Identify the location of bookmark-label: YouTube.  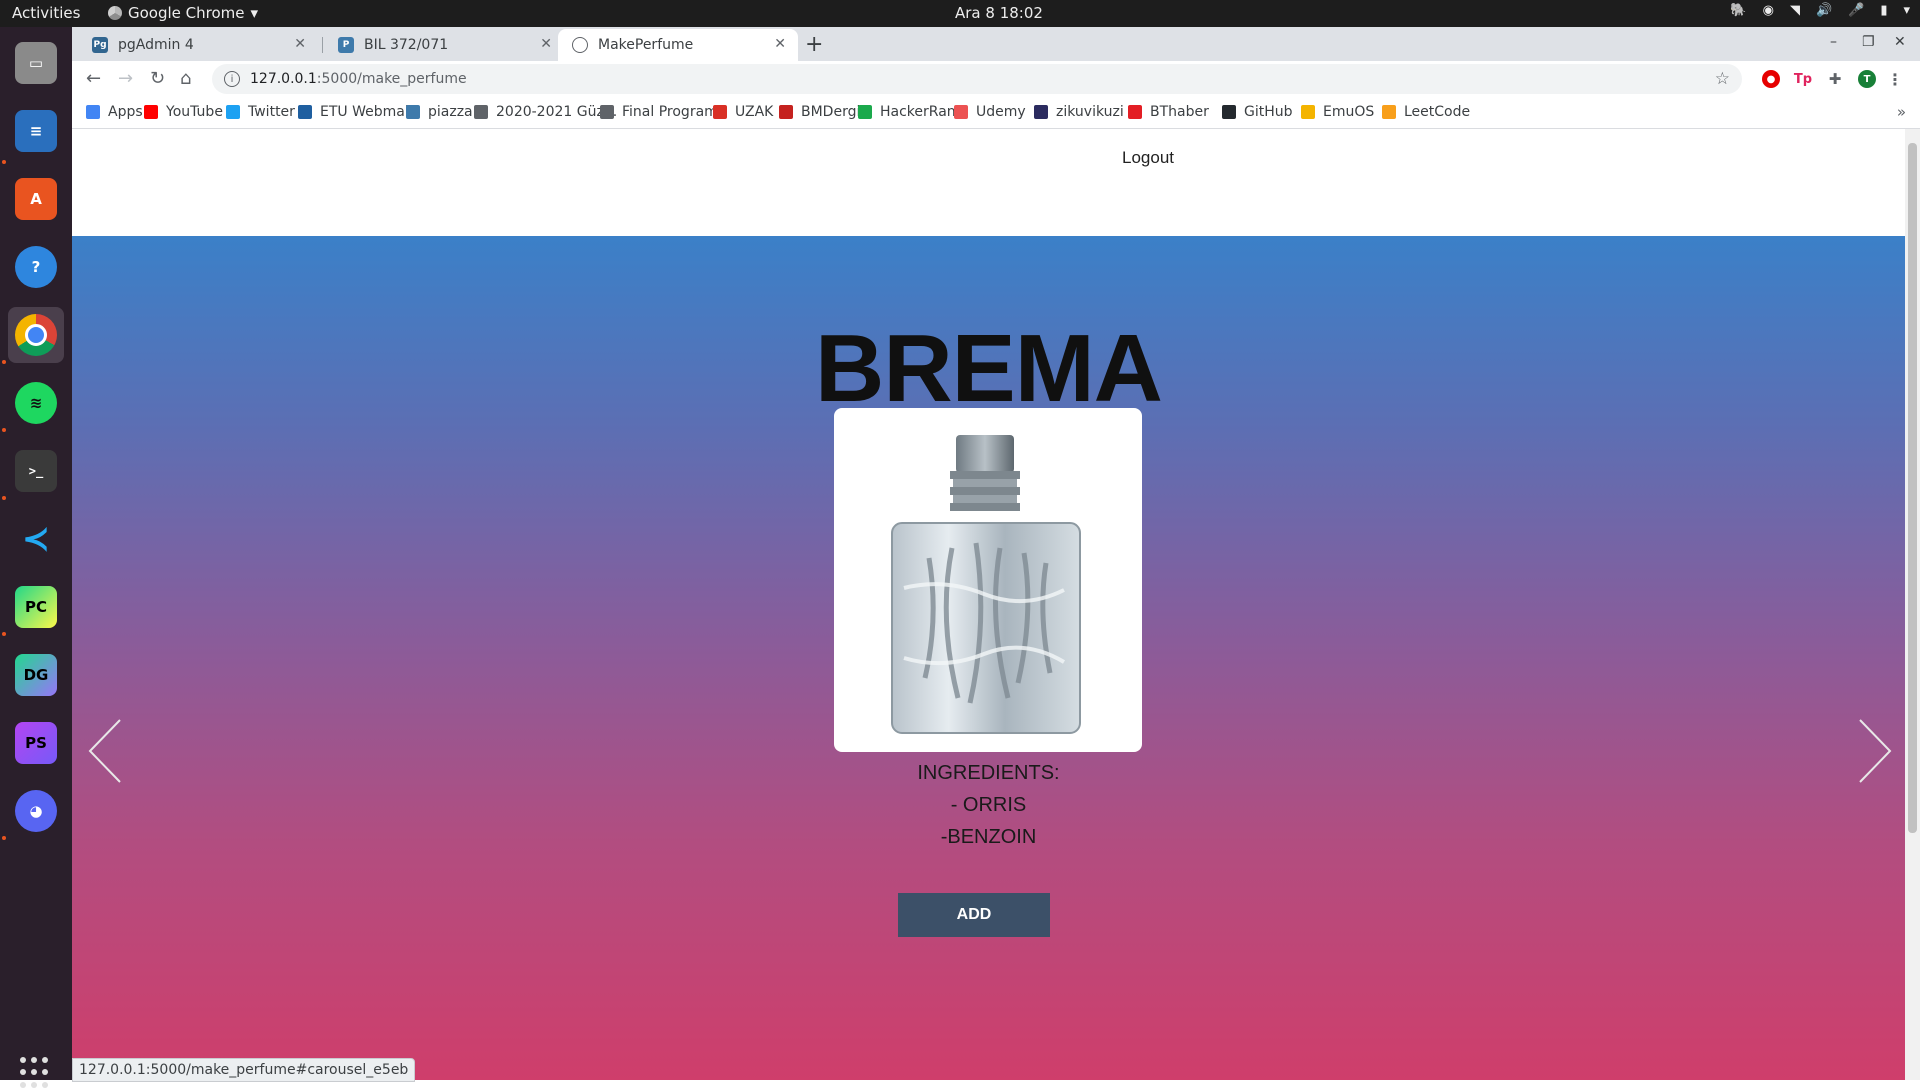
(194, 112).